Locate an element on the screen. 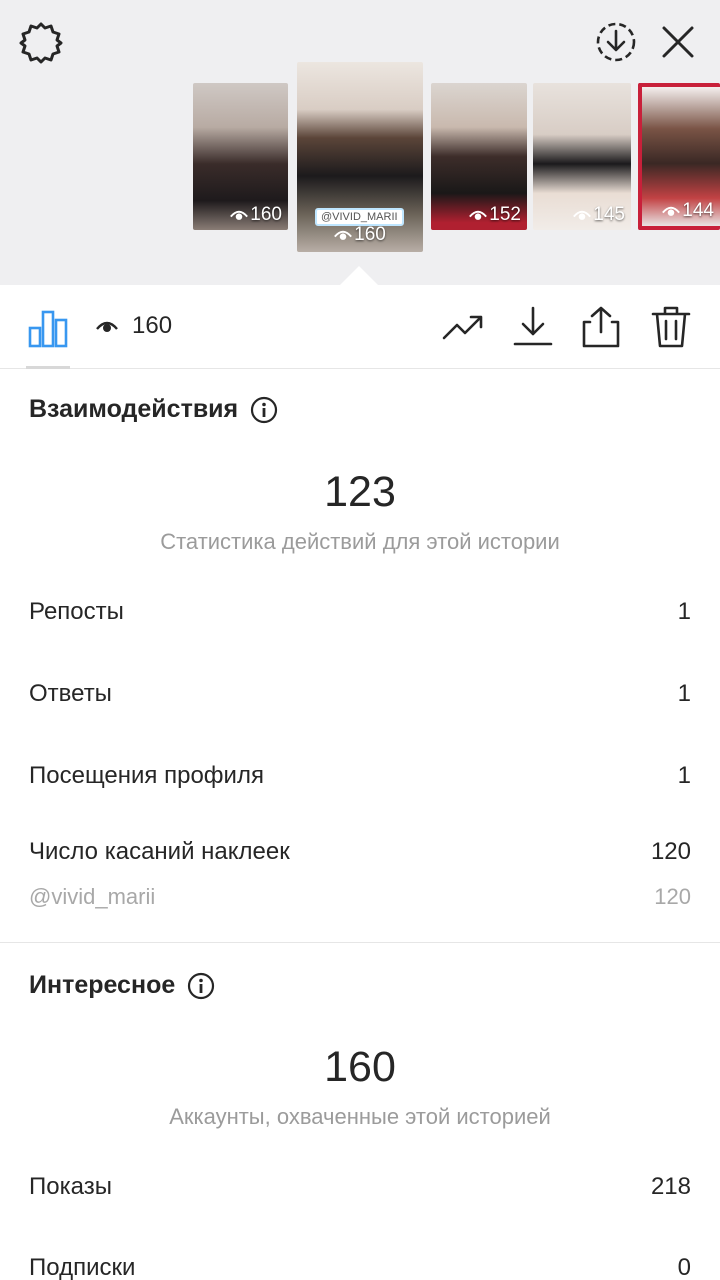 The width and height of the screenshot is (720, 1280). close-icon is located at coordinates (678, 42).